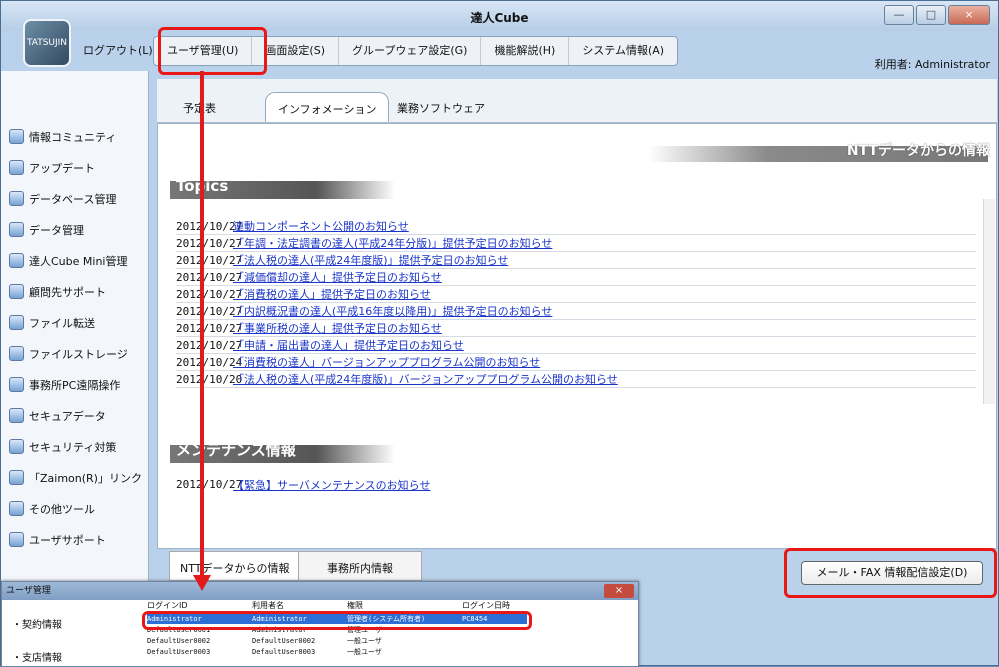 Image resolution: width=999 pixels, height=667 pixels. I want to click on dialog-table-header: ログインID 利用者名 権限 ログイン日時, so click(328, 605).